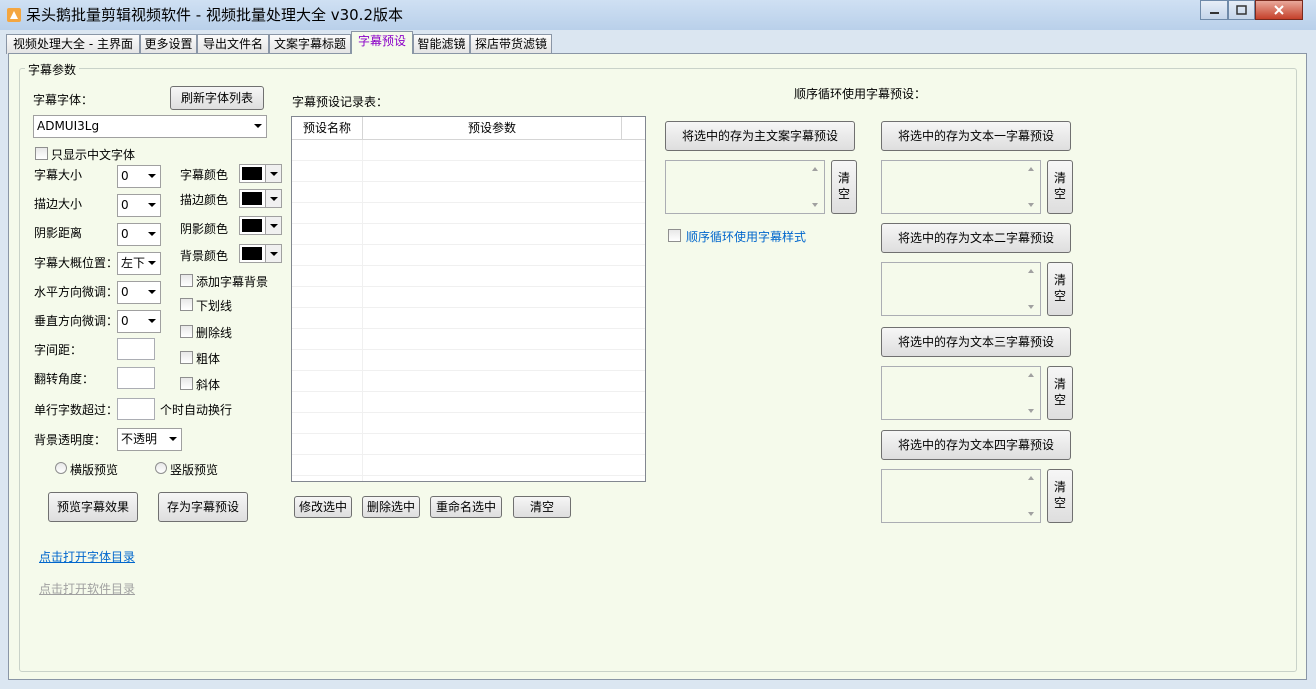 Image resolution: width=1316 pixels, height=689 pixels. What do you see at coordinates (860, 94) in the screenshot?
I see `sequence-title: 顺序循环使用字幕预设：` at bounding box center [860, 94].